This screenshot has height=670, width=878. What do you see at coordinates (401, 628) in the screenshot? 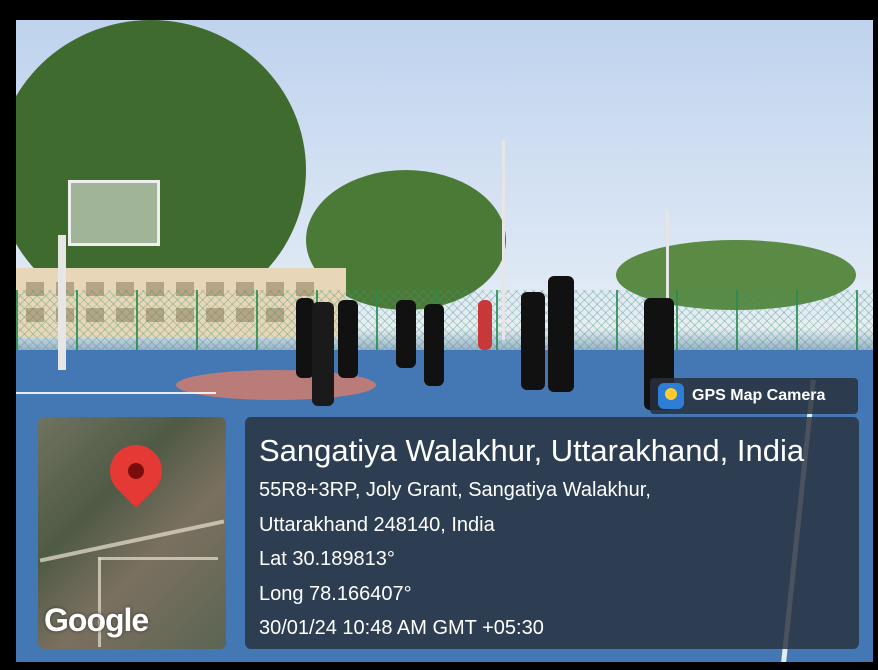
I see `datetime: 30/01/24 10:48 AM GMT +05:30` at bounding box center [401, 628].